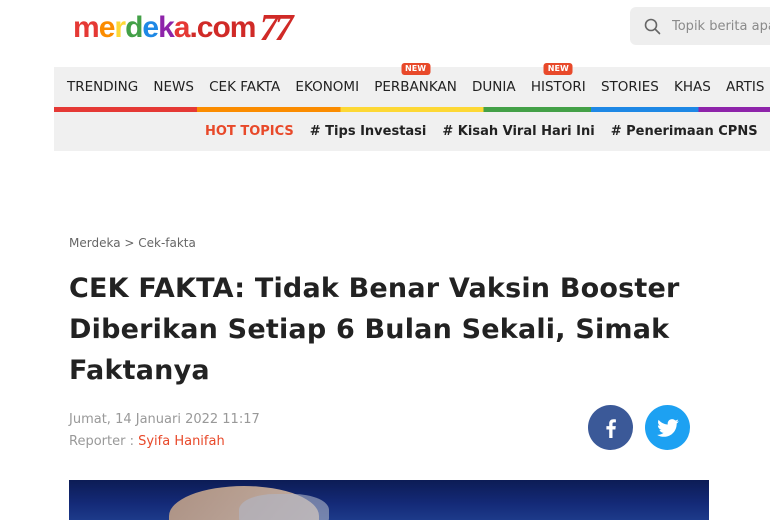 The height and width of the screenshot is (520, 770). What do you see at coordinates (389, 500) in the screenshot?
I see `article-hero-image` at bounding box center [389, 500].